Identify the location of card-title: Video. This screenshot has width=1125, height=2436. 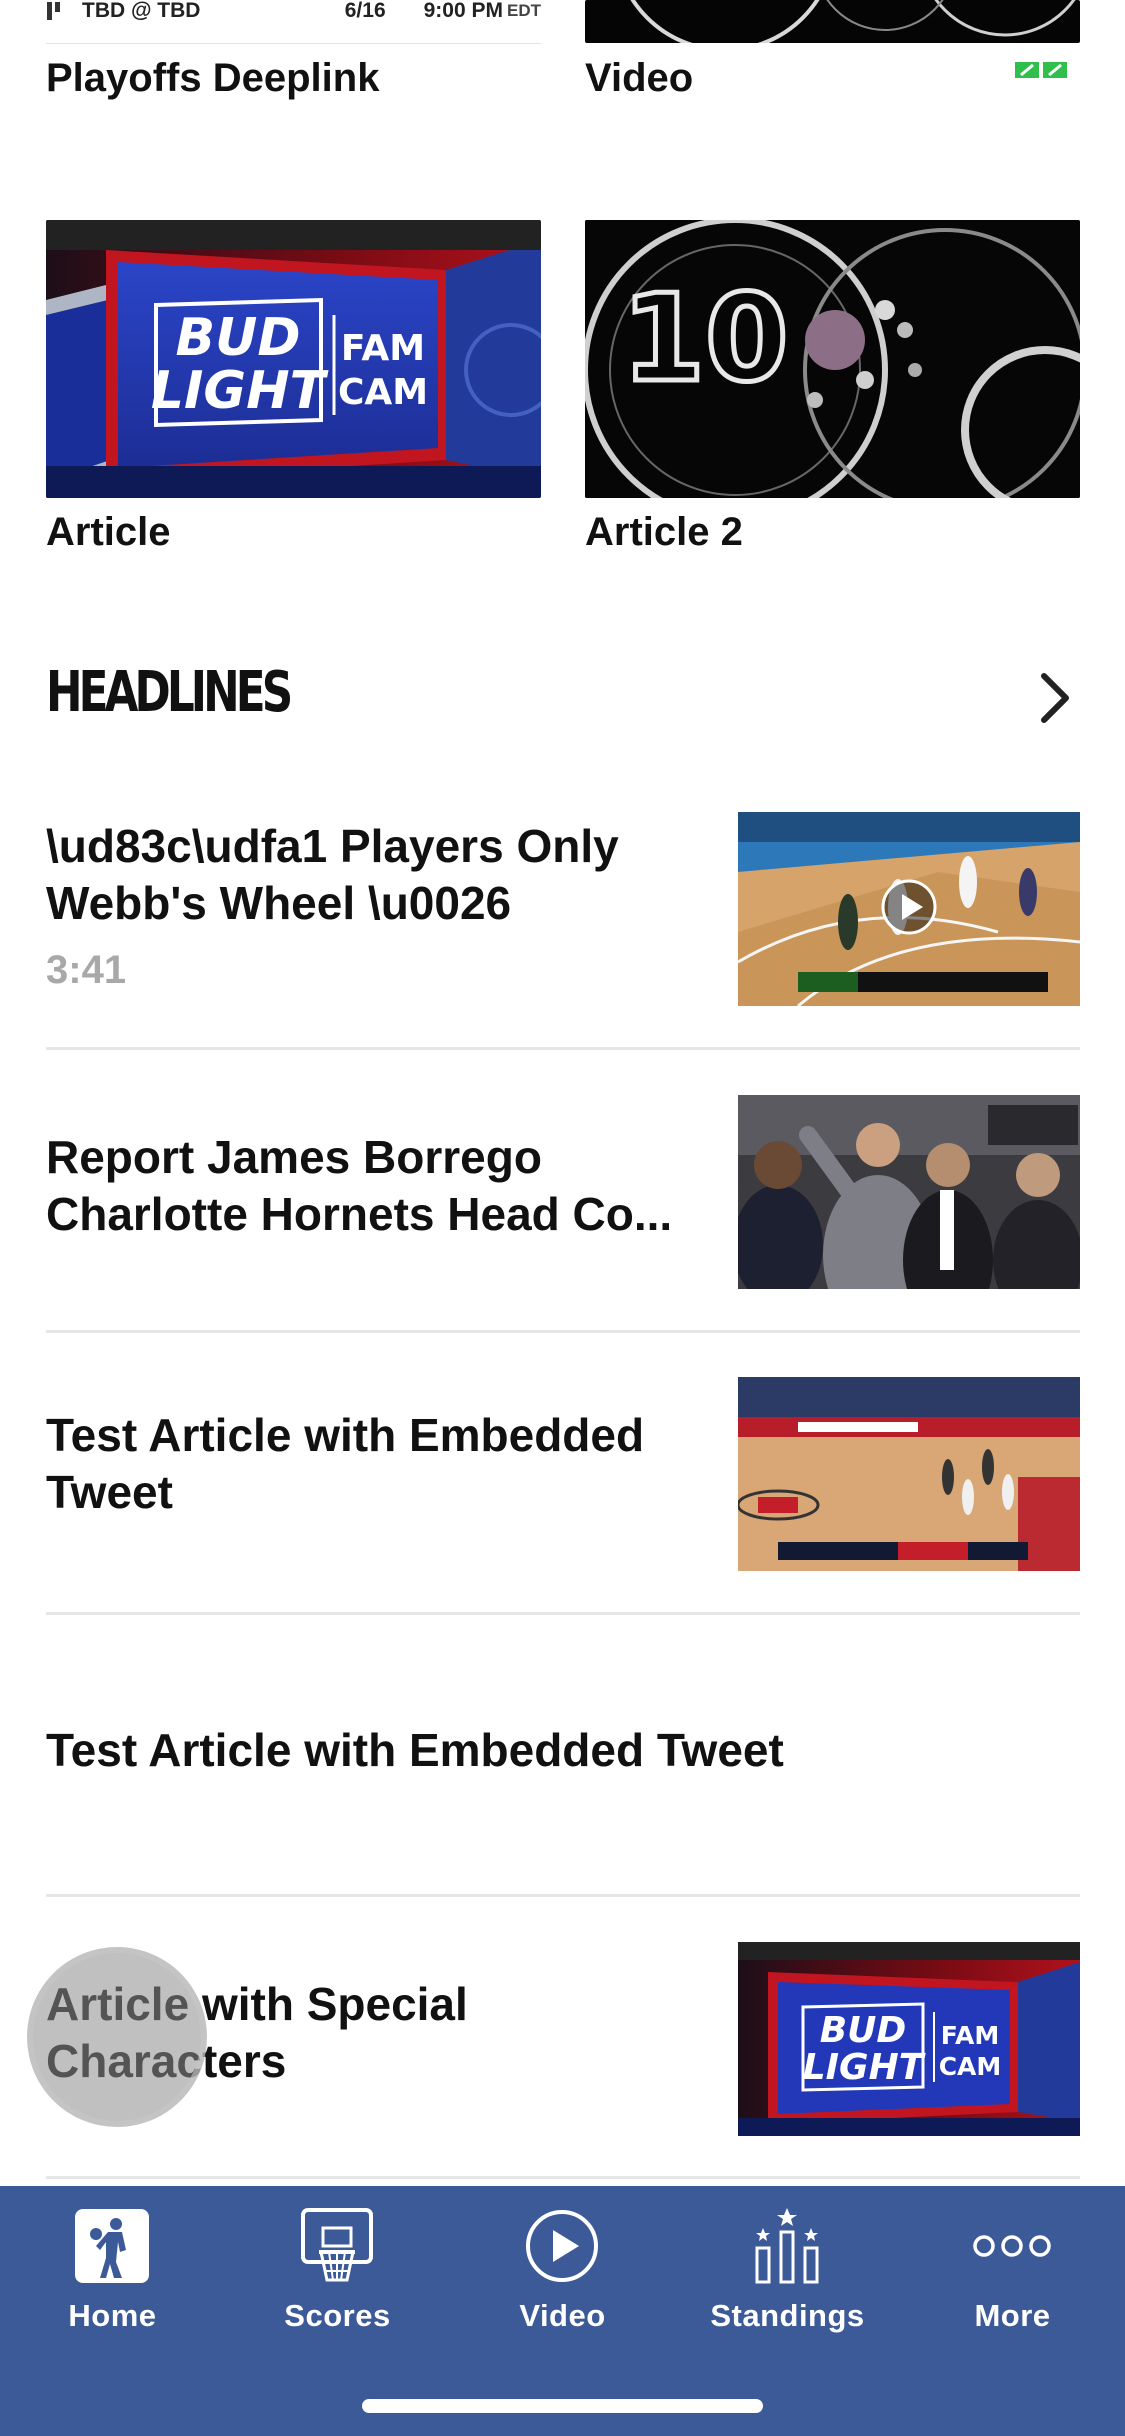
(639, 78).